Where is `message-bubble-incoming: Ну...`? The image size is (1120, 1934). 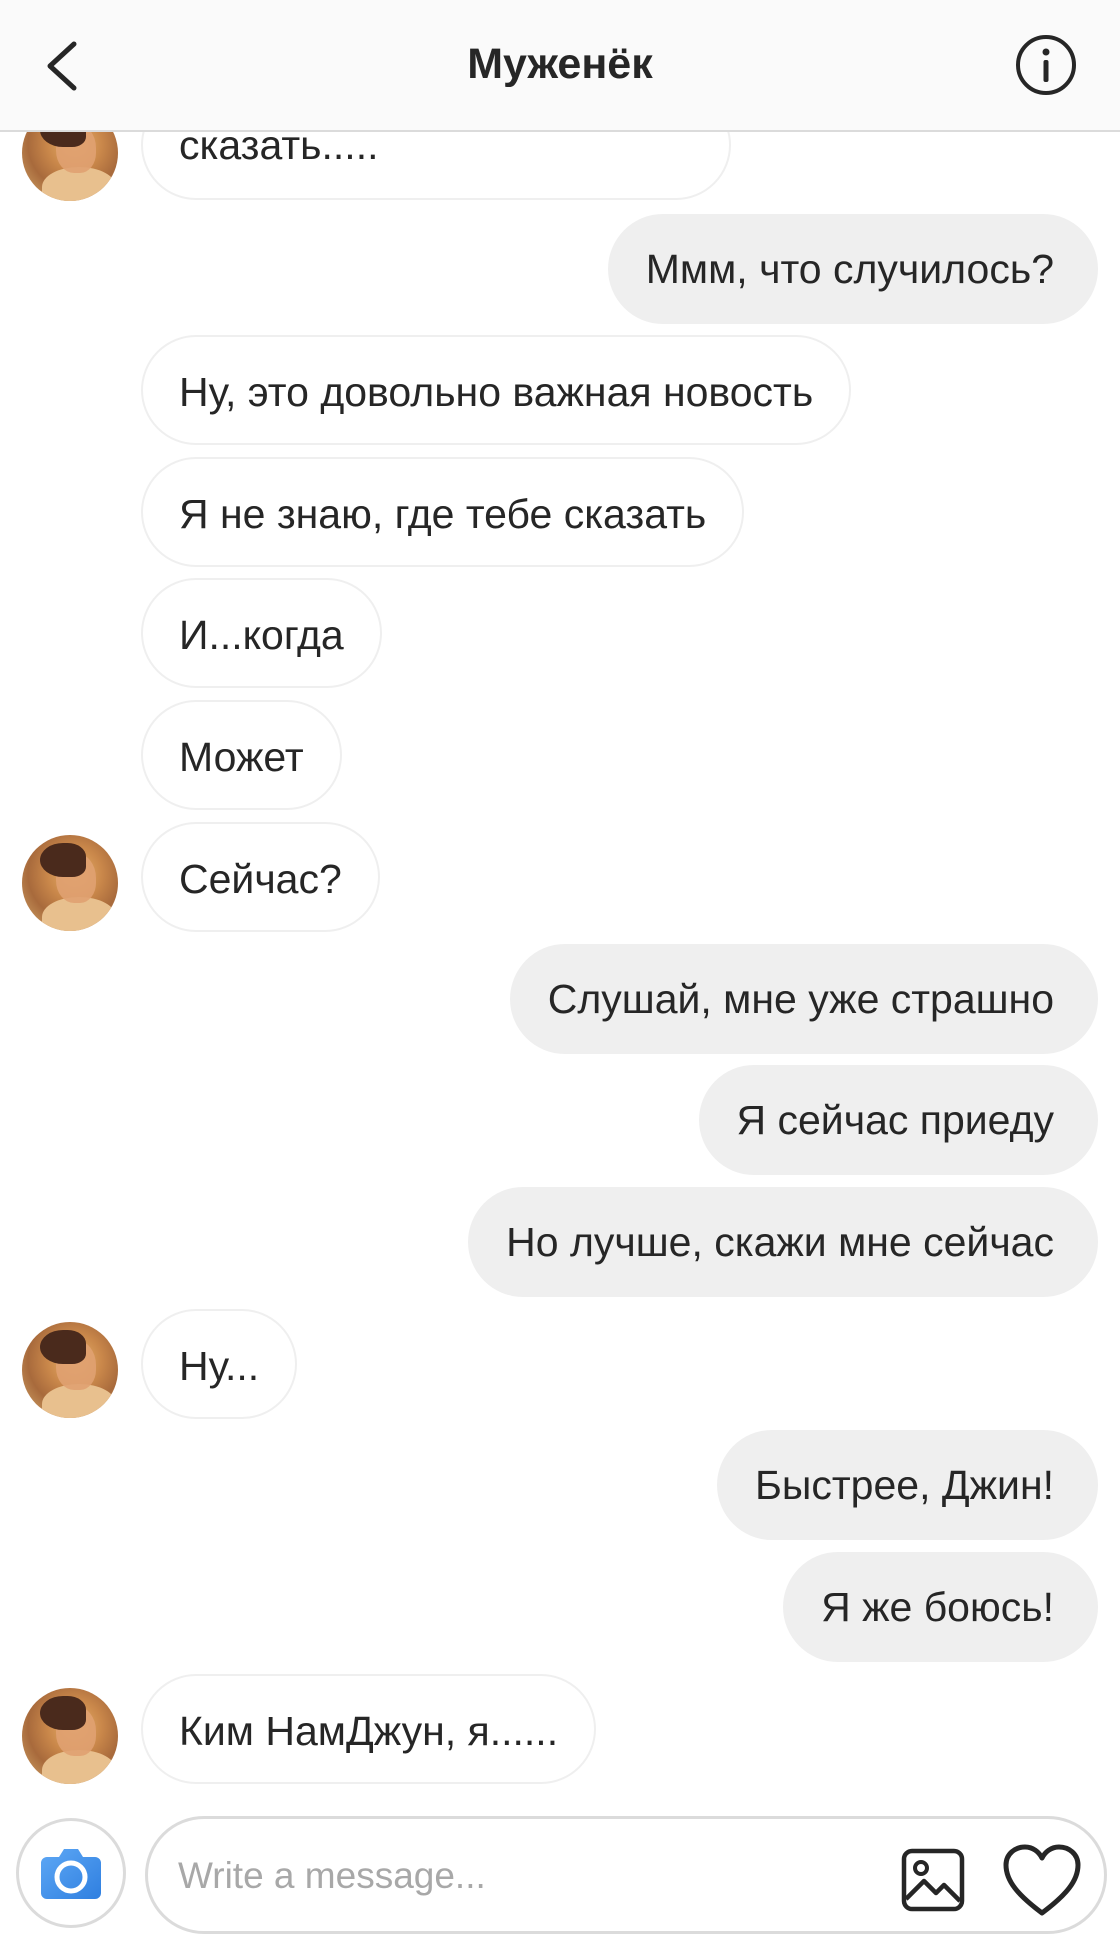
message-bubble-incoming: Ну... is located at coordinates (219, 1364).